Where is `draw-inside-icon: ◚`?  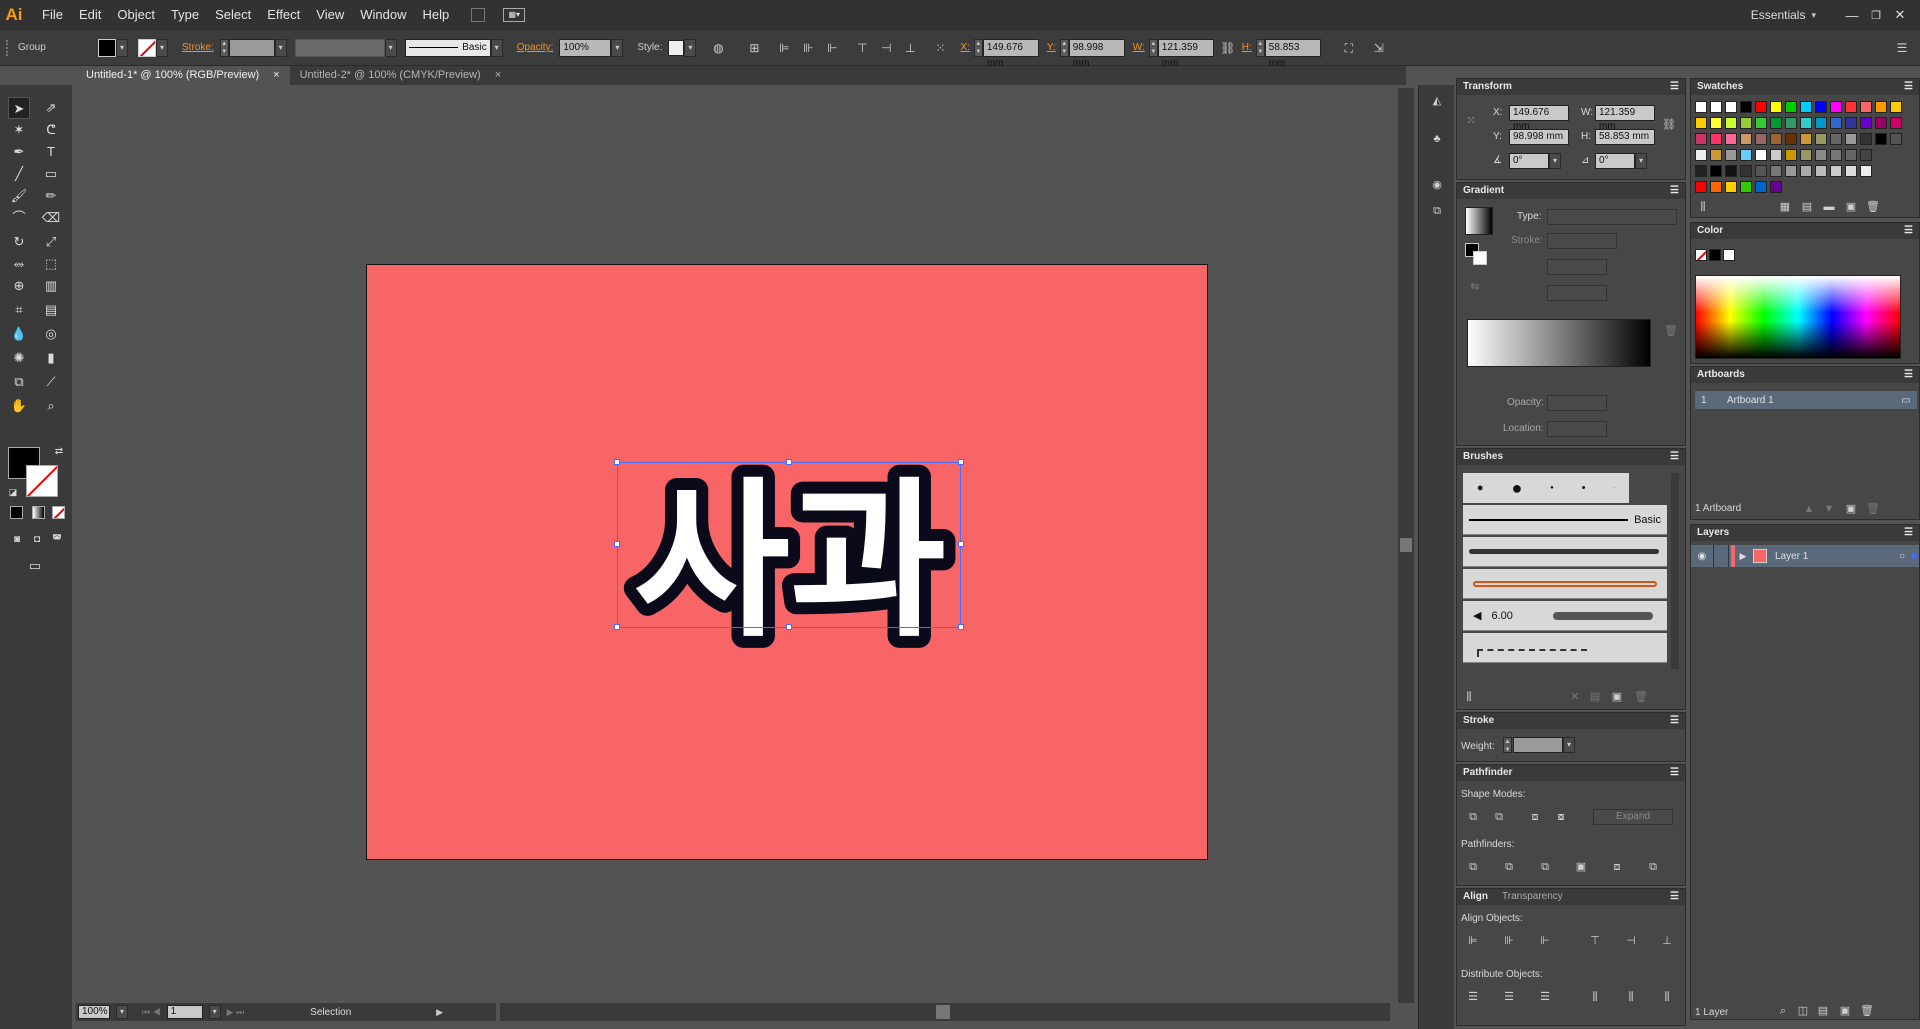
draw-inside-icon: ◚ is located at coordinates (57, 540).